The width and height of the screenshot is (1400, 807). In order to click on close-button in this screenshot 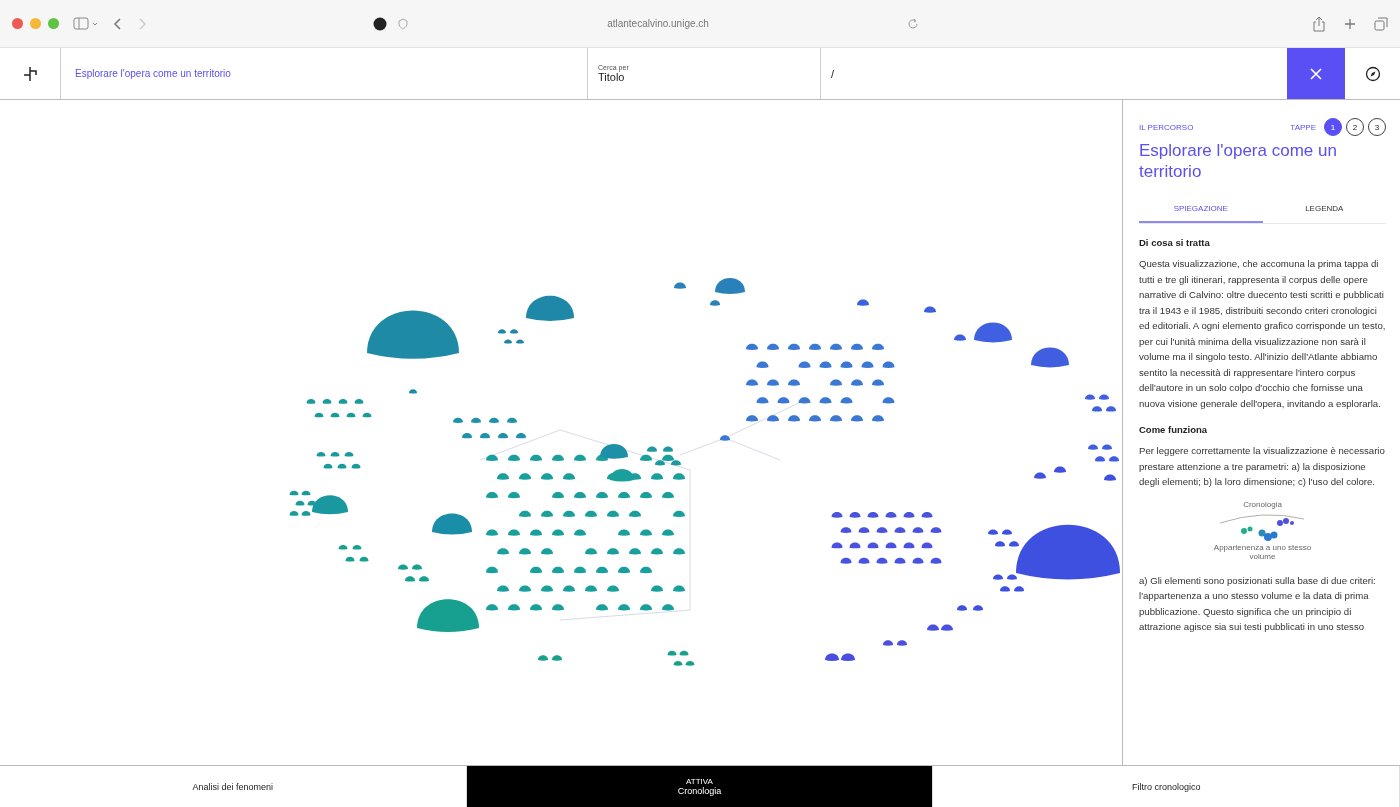, I will do `click(1316, 73)`.